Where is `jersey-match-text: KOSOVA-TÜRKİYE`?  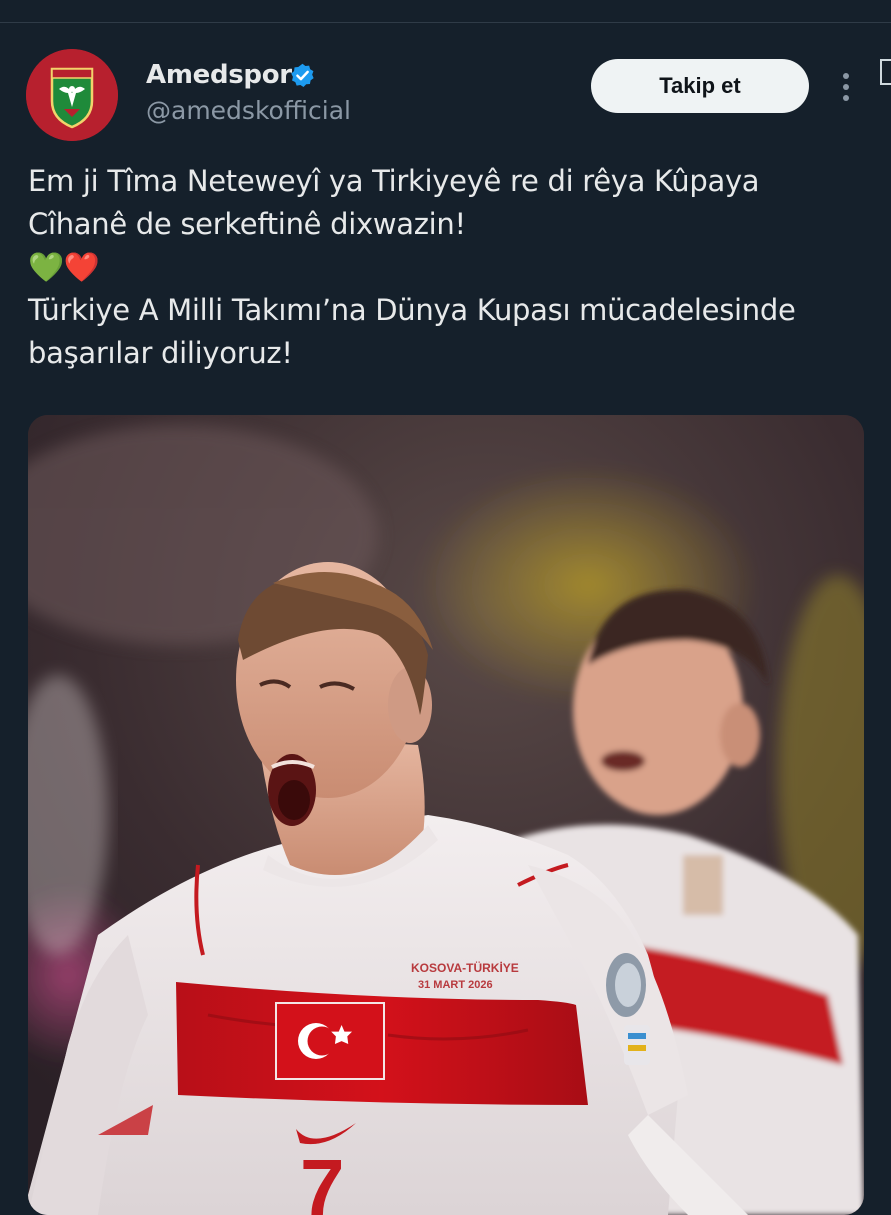 jersey-match-text: KOSOVA-TÜRKİYE is located at coordinates (465, 967).